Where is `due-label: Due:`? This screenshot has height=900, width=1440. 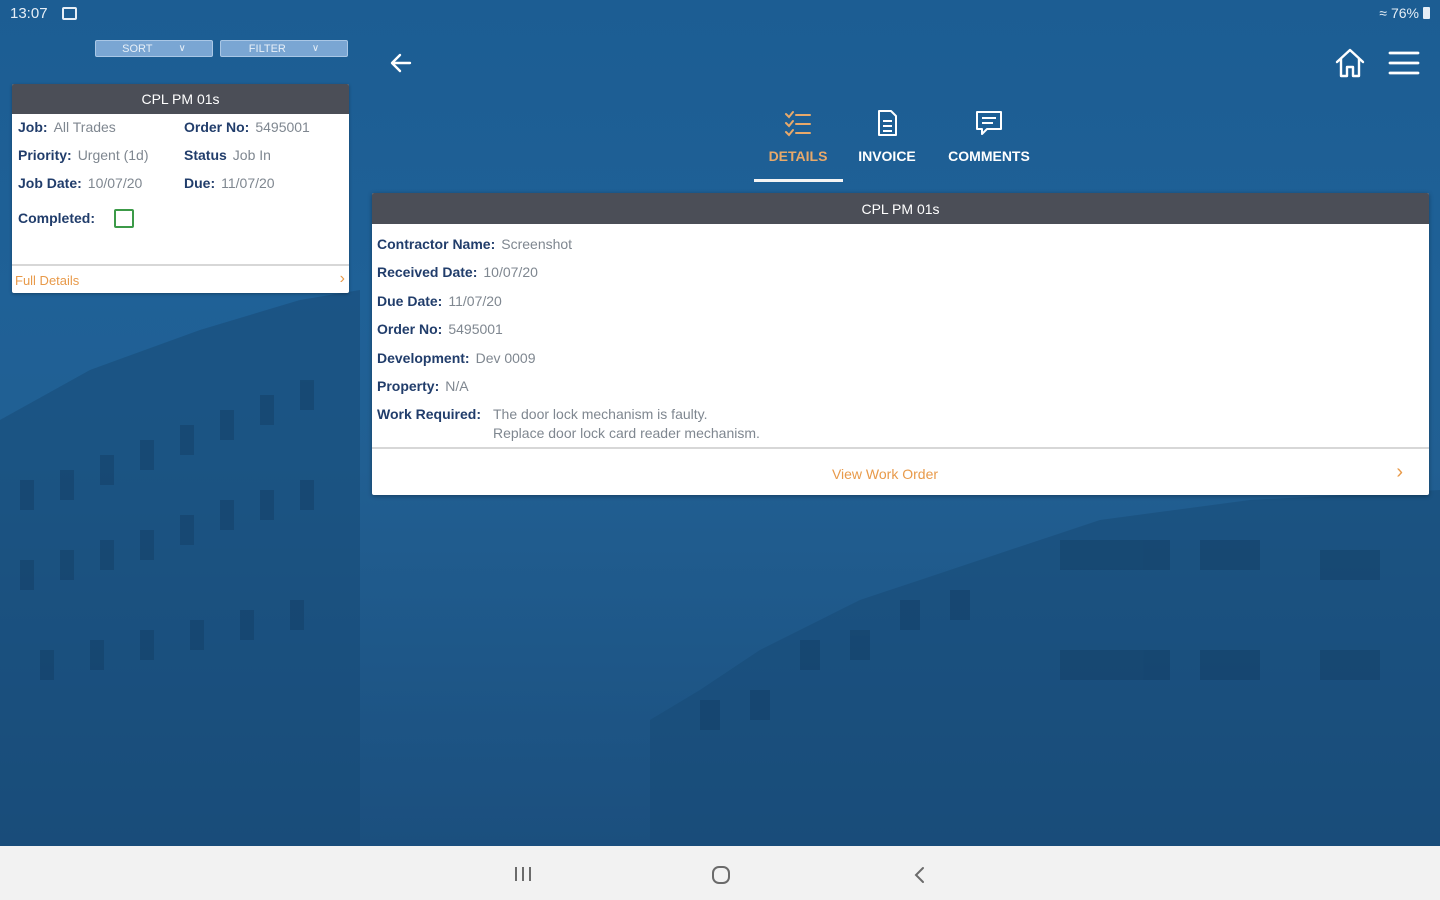 due-label: Due: is located at coordinates (200, 183).